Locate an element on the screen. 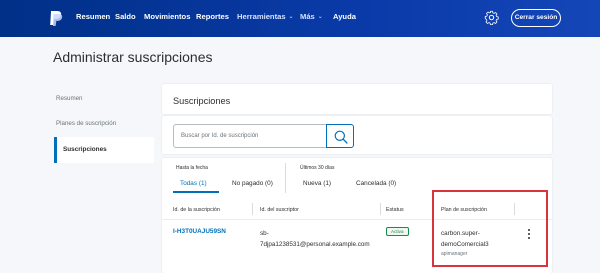 This screenshot has width=600, height=273. sidebar-item-suscripciones: Suscripciones is located at coordinates (104, 150).